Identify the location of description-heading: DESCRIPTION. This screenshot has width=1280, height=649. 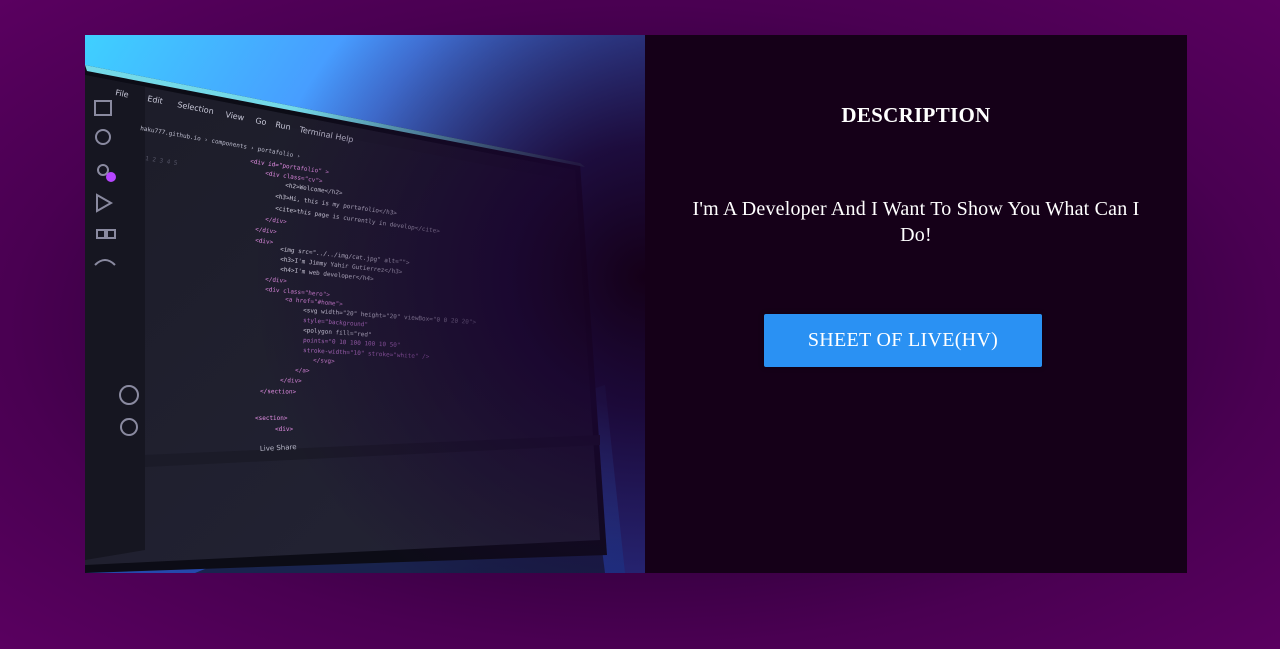
(916, 115).